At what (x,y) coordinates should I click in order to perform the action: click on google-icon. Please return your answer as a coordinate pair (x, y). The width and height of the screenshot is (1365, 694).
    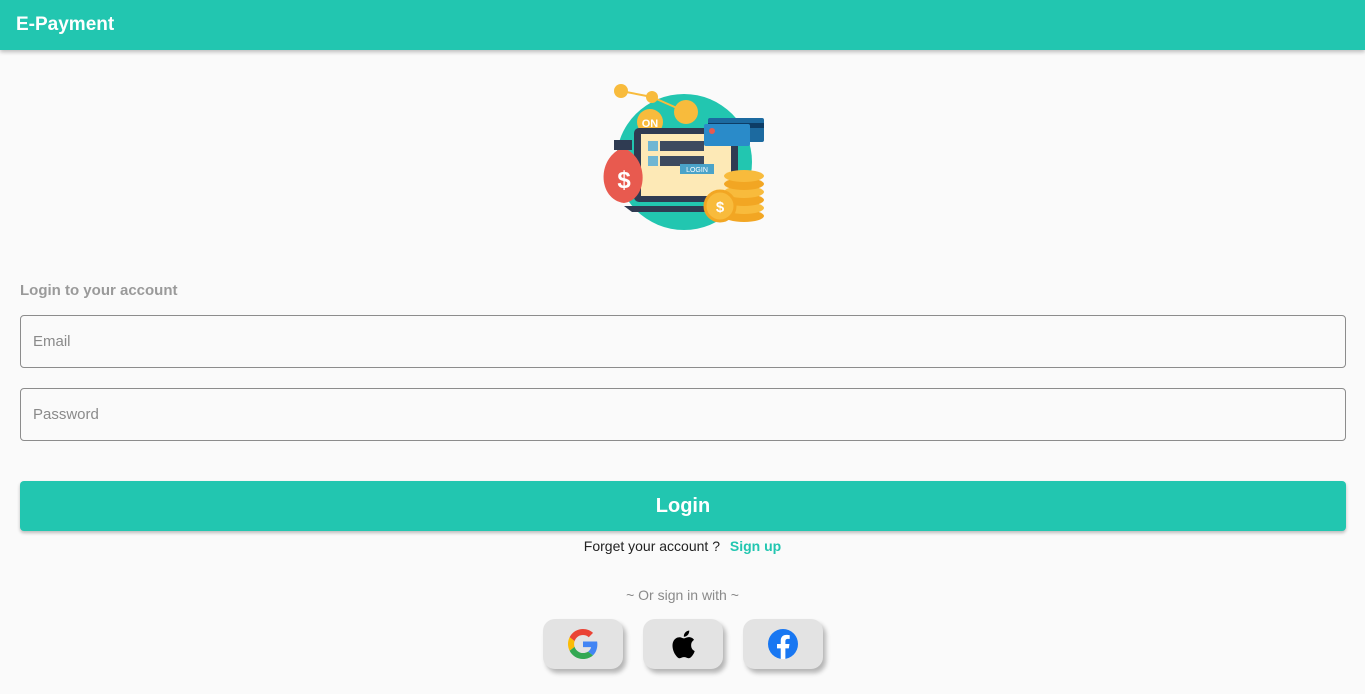
    Looking at the image, I should click on (583, 644).